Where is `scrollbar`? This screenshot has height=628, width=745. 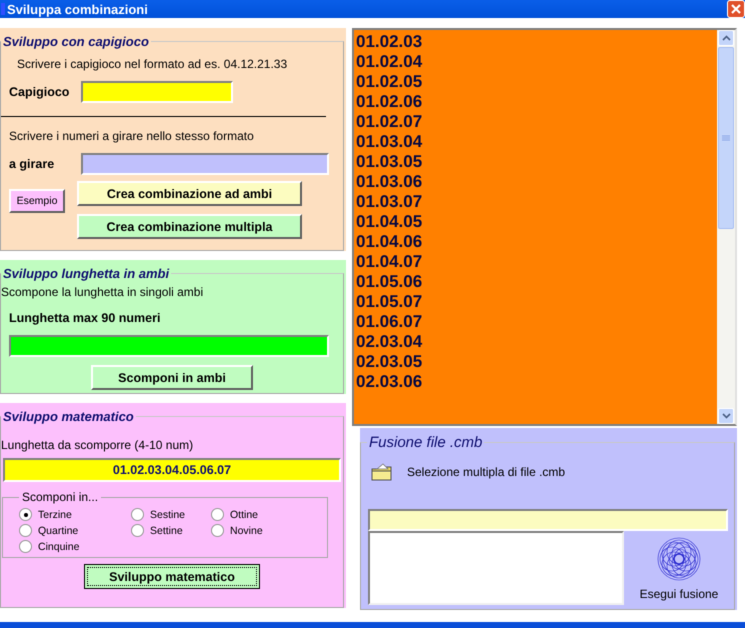 scrollbar is located at coordinates (726, 227).